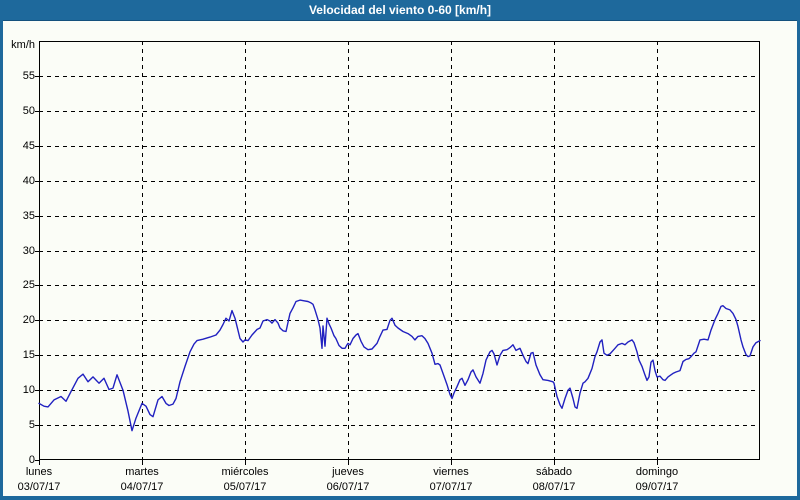 This screenshot has width=800, height=500. Describe the element at coordinates (28, 215) in the screenshot. I see `y-axis-label: 35` at that location.